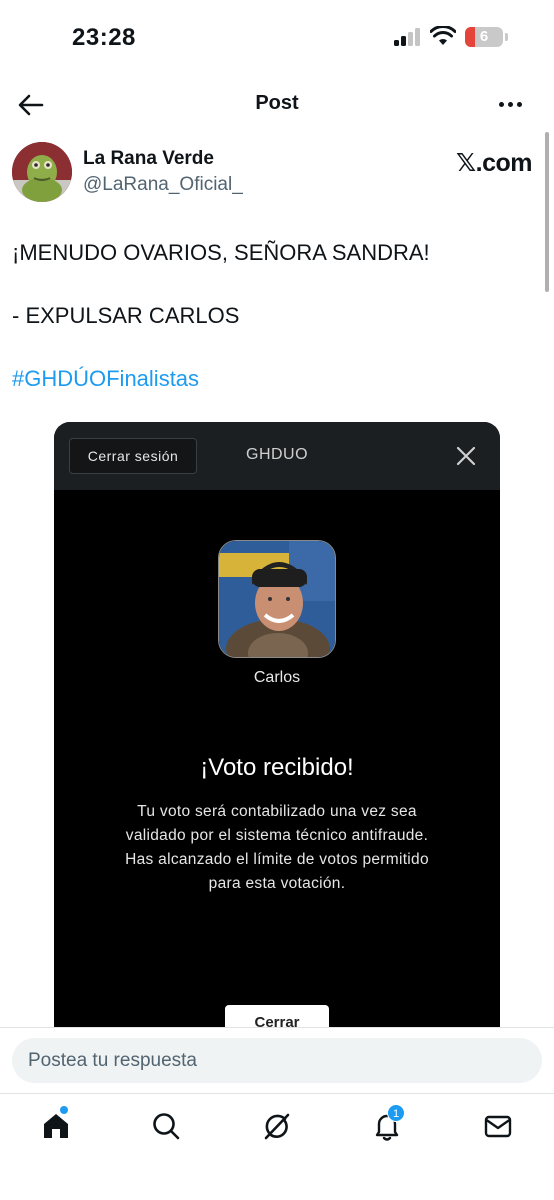  Describe the element at coordinates (277, 677) in the screenshot. I see `candidate-name: Carlos` at that location.